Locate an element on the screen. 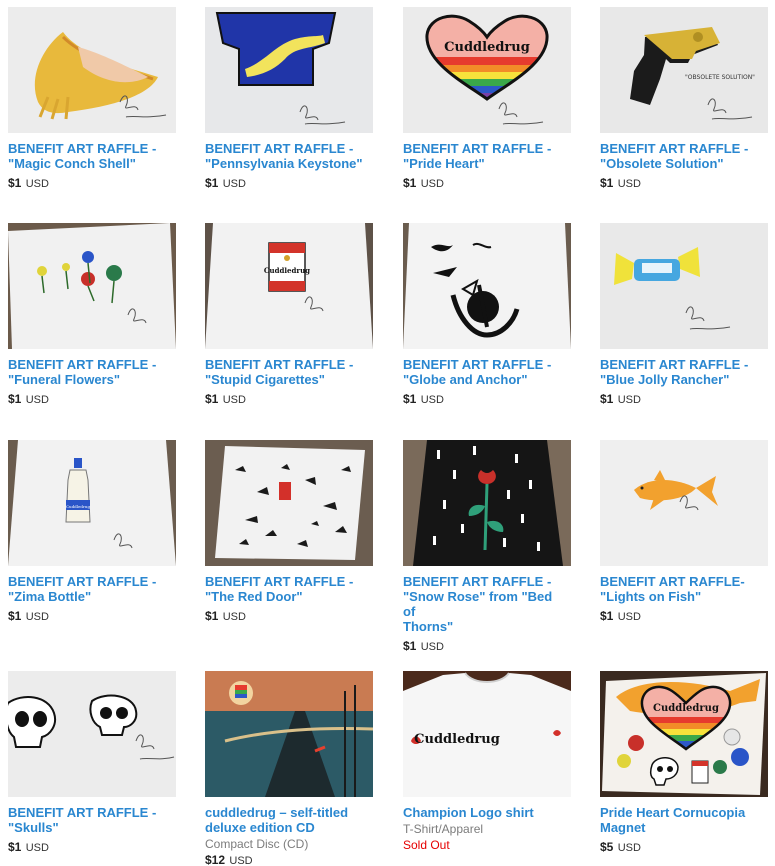 The height and width of the screenshot is (866, 775). product-title: BENEFIT ART RAFFLE - "Zima Bottle" is located at coordinates (90, 589).